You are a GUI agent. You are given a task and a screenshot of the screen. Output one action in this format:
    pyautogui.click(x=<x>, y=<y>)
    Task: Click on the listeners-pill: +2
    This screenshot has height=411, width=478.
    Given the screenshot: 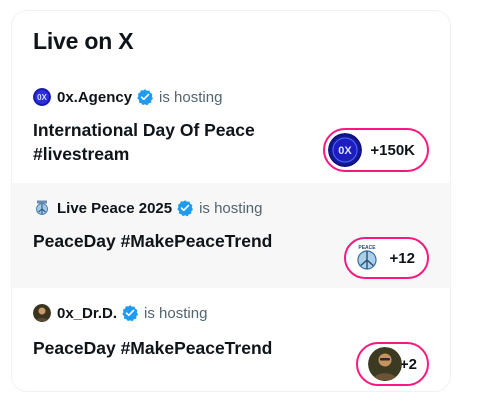 What is the action you would take?
    pyautogui.click(x=392, y=364)
    